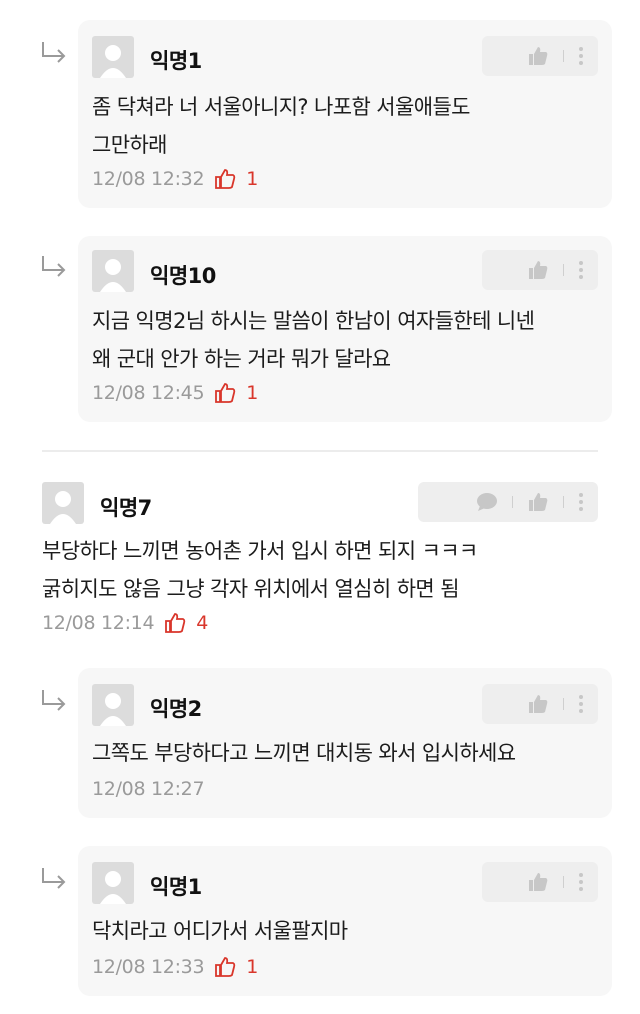 This screenshot has width=640, height=1014. I want to click on comment-meta: 12/08 12:14 4, so click(125, 623).